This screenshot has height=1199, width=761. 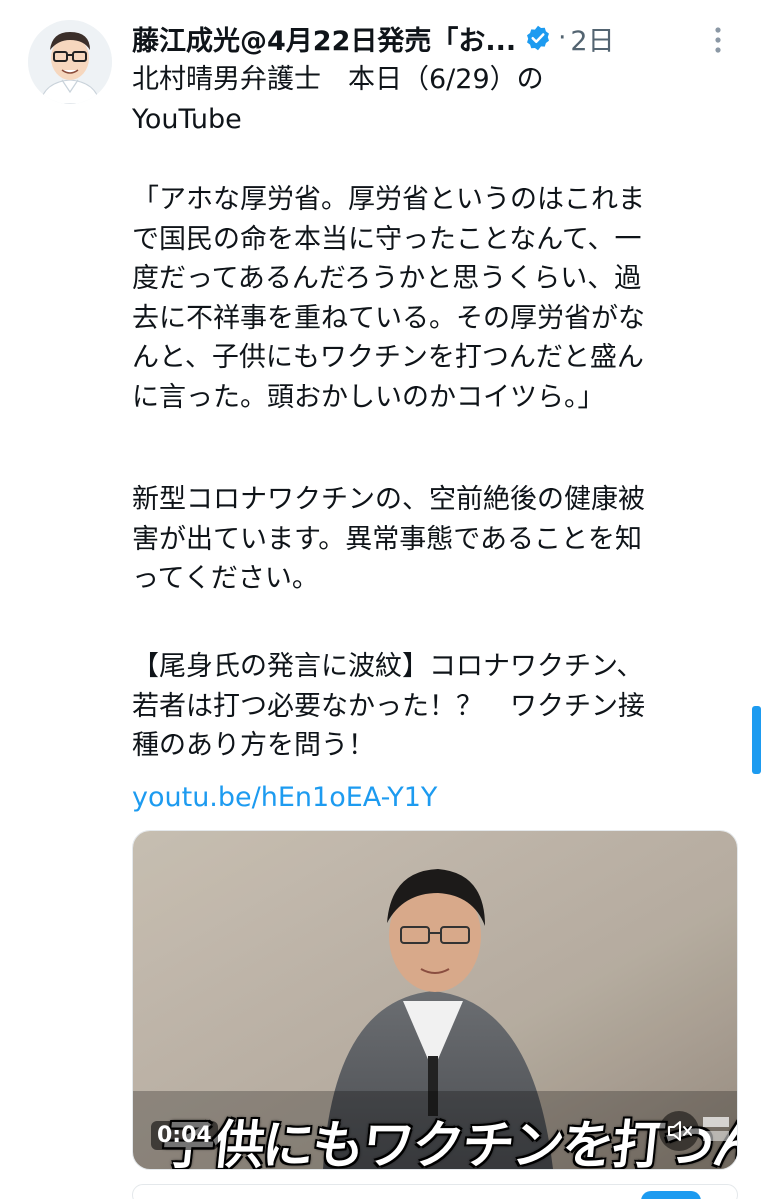 I want to click on channel-watermark-logo, so click(x=716, y=1131).